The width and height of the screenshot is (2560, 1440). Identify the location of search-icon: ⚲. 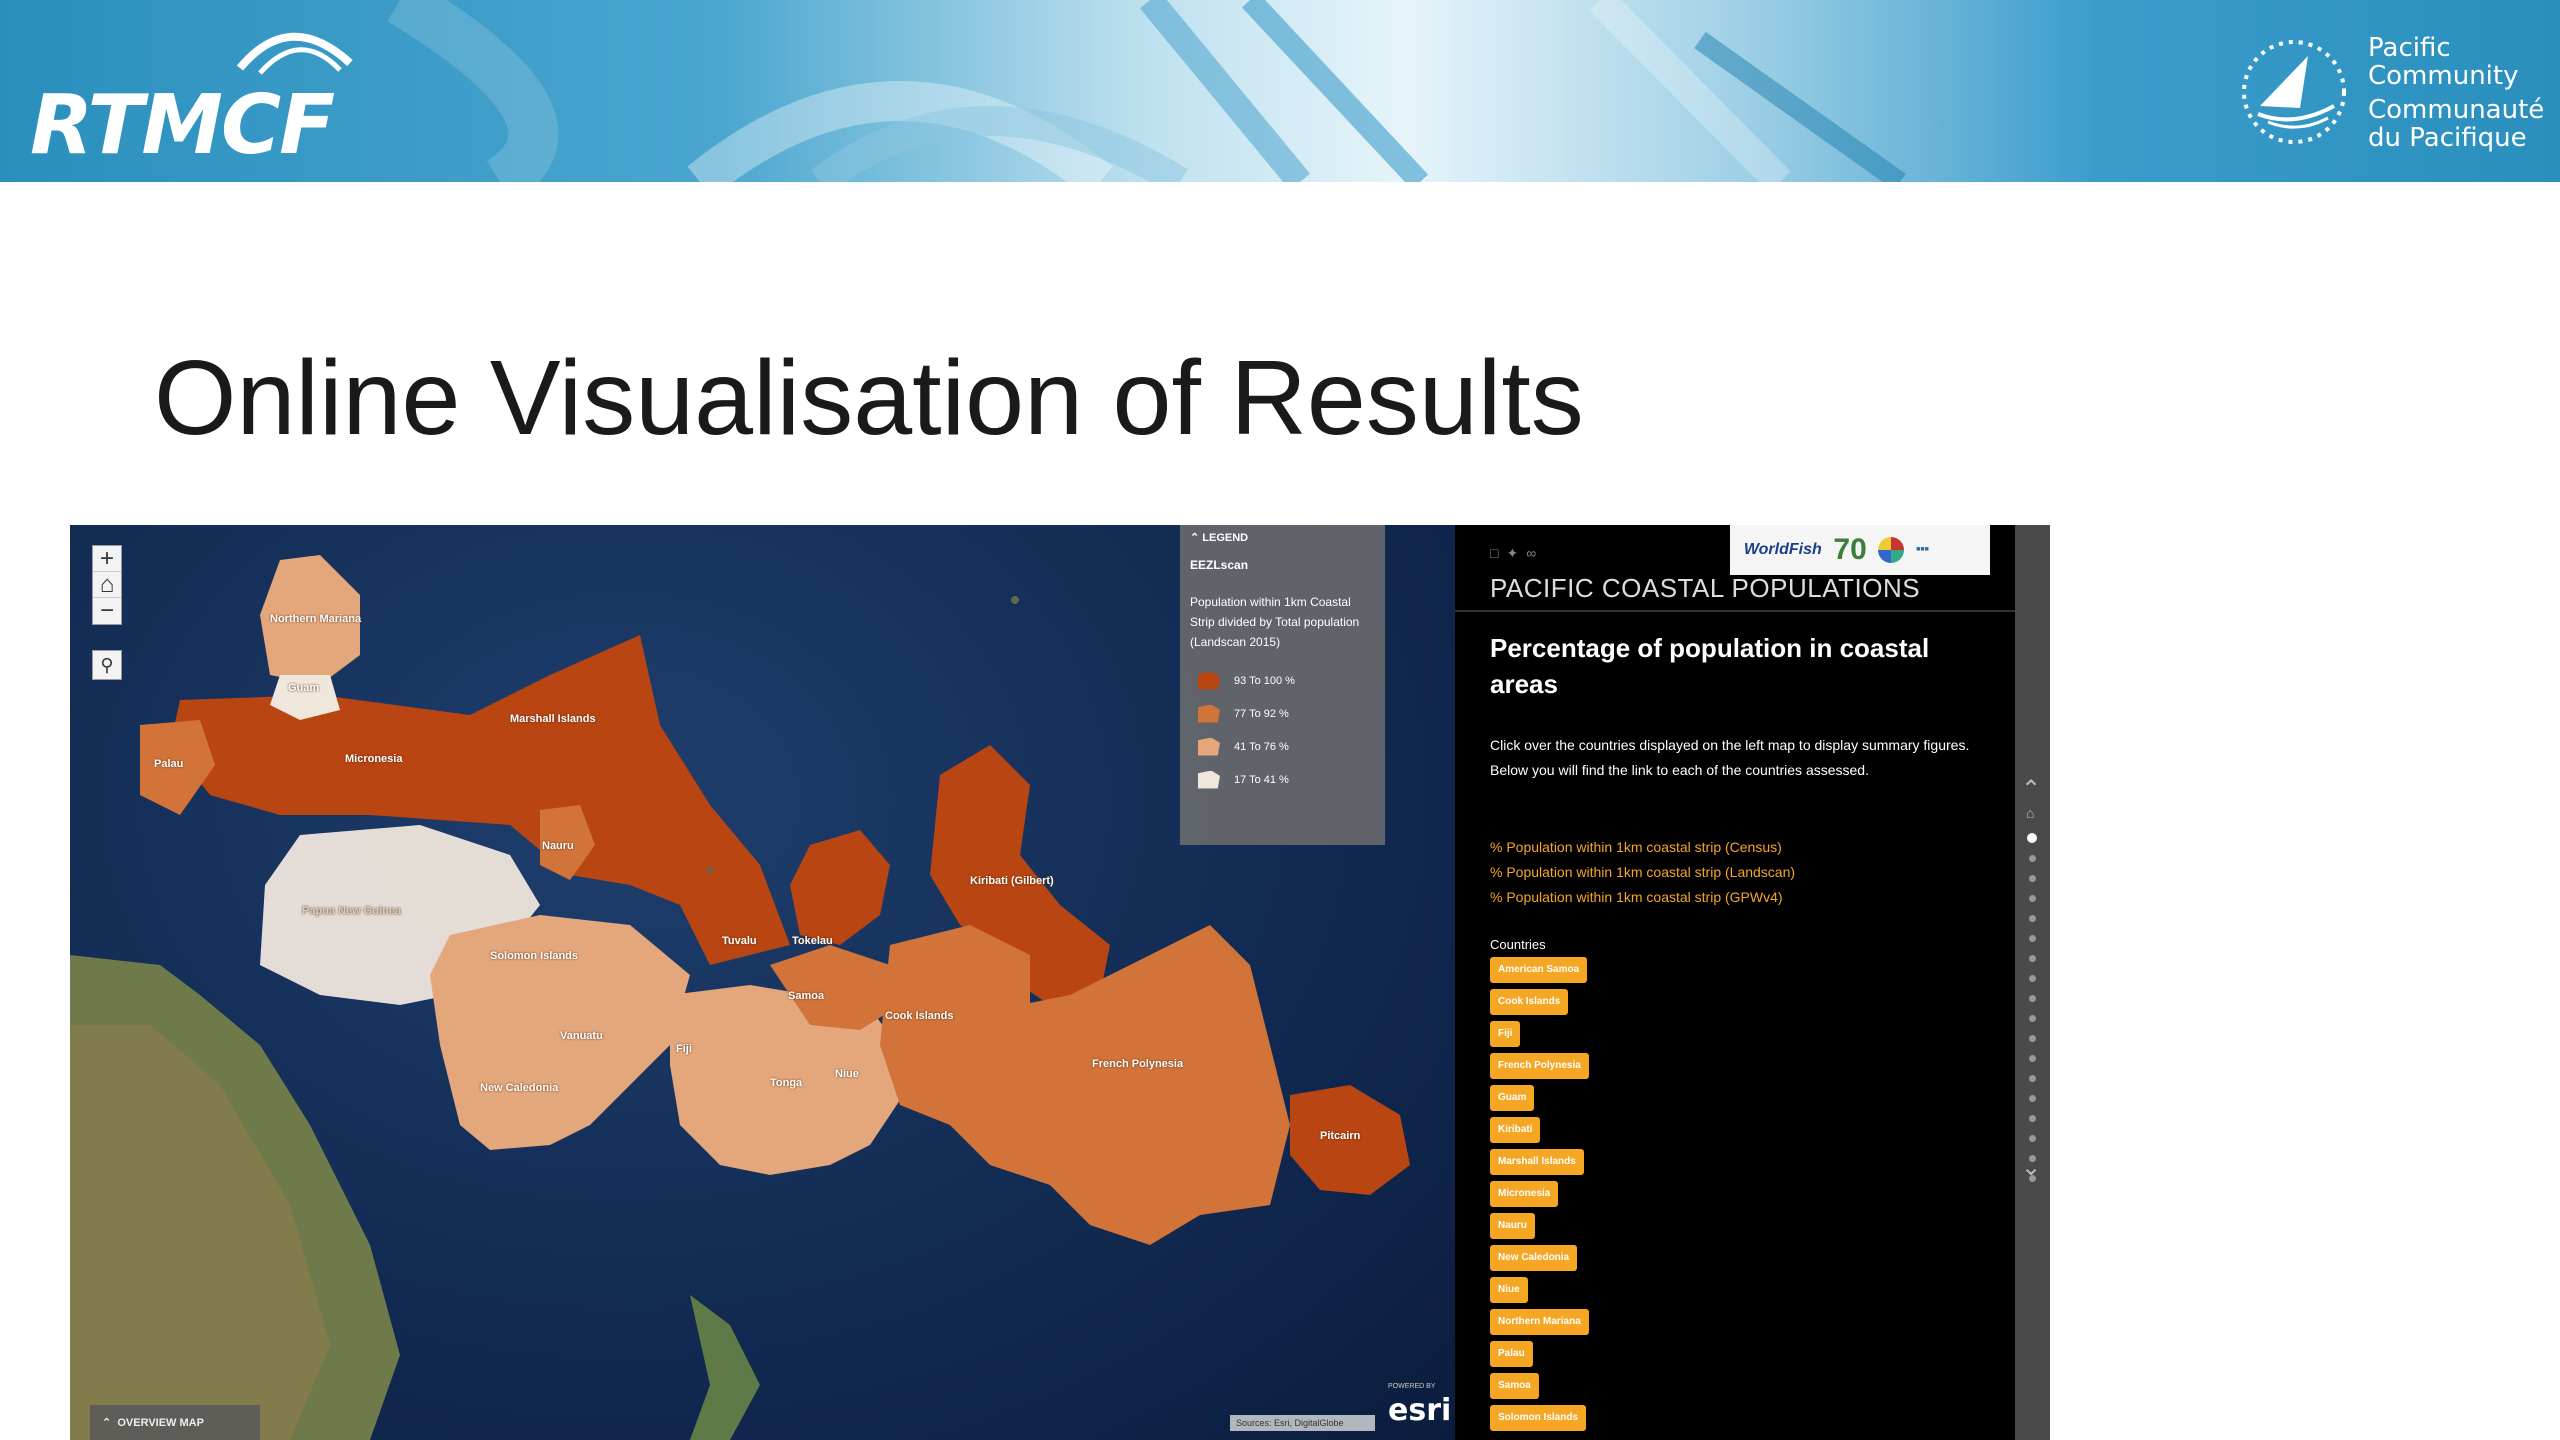
(107, 664).